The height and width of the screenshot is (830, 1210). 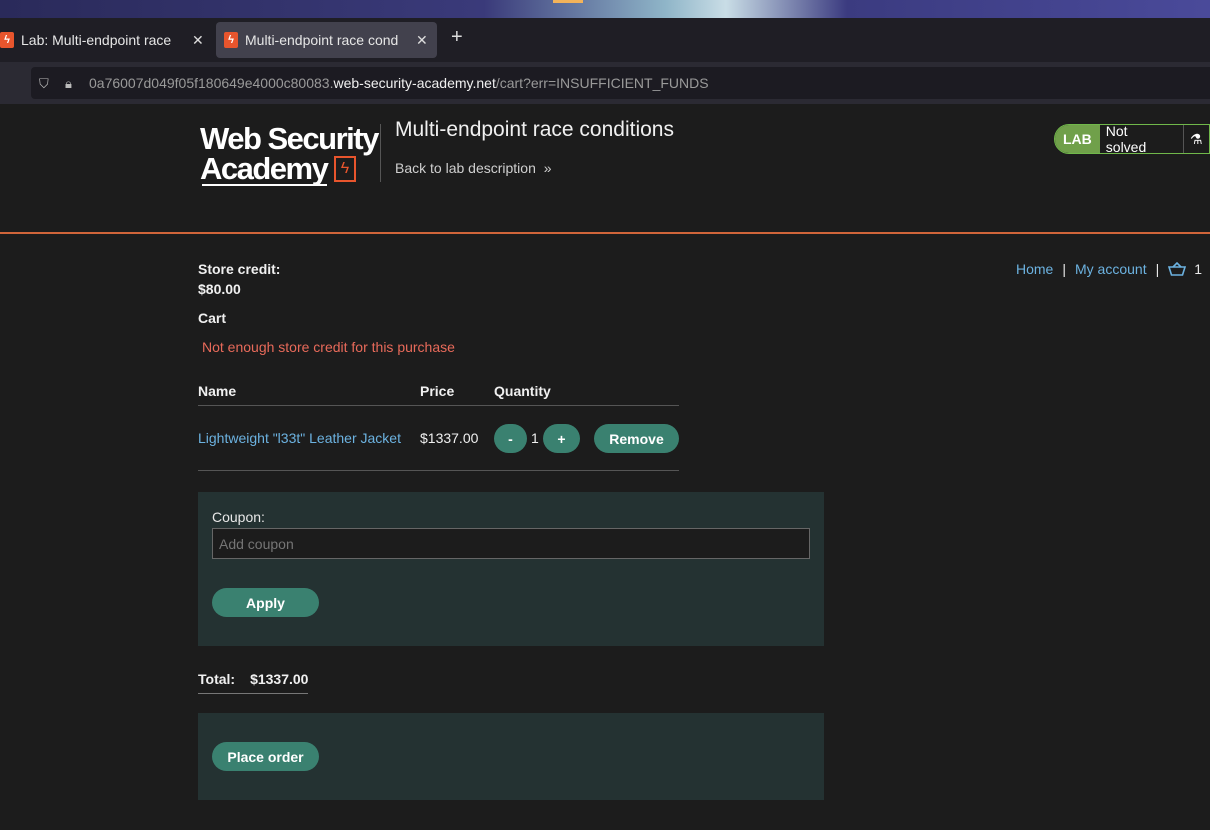 What do you see at coordinates (437, 391) in the screenshot?
I see `column-header-price: Price` at bounding box center [437, 391].